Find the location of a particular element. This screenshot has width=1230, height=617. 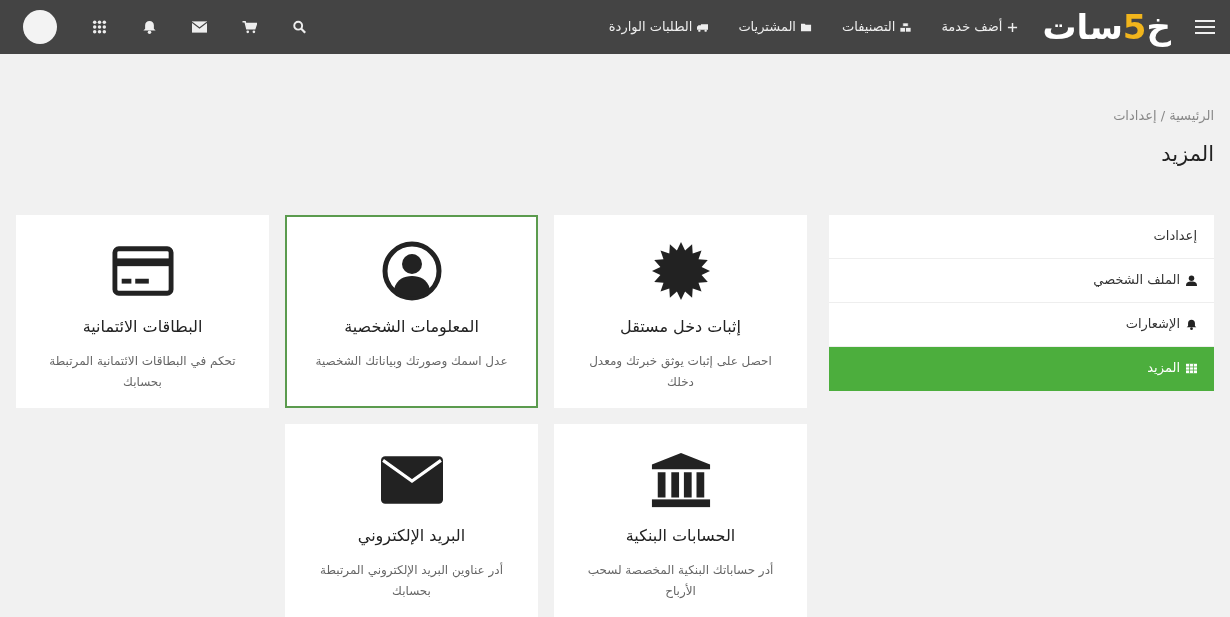

settings-card: الحسابات البنكية أدر حساباتك البنكية المخصصة لسحب الأرباح is located at coordinates (680, 520).